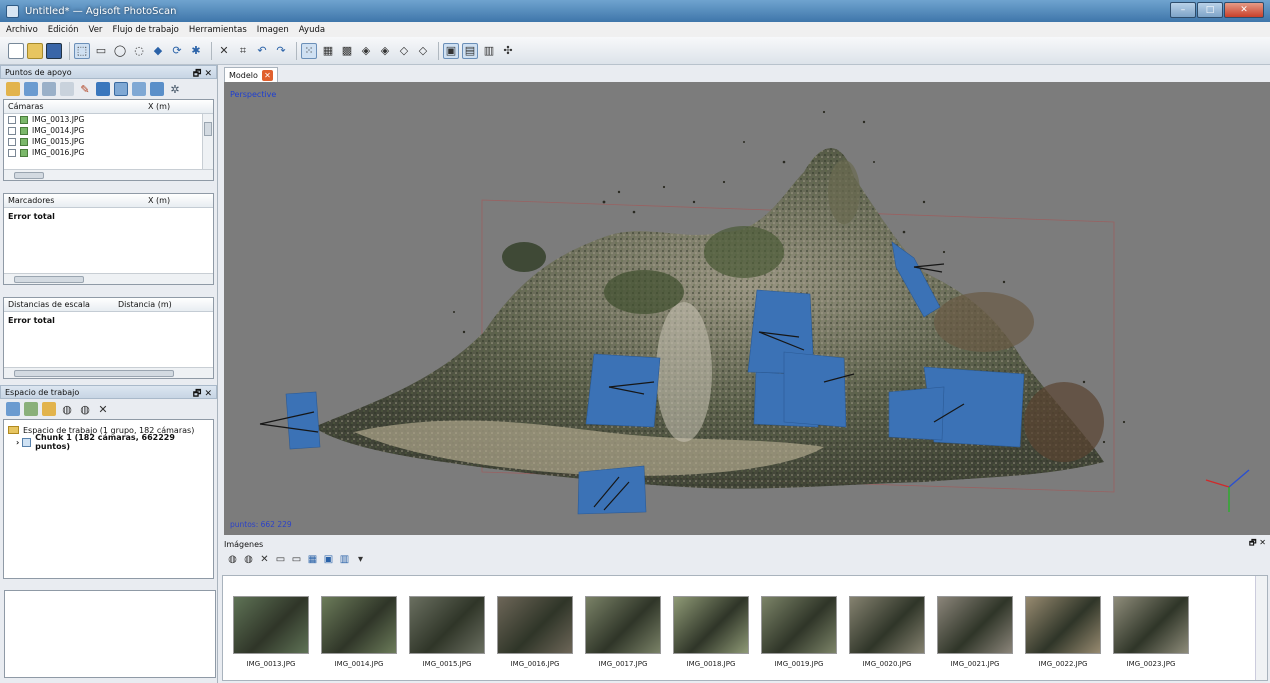  What do you see at coordinates (271, 632) in the screenshot?
I see `image-thumbnail: IMG_0013.JPG` at bounding box center [271, 632].